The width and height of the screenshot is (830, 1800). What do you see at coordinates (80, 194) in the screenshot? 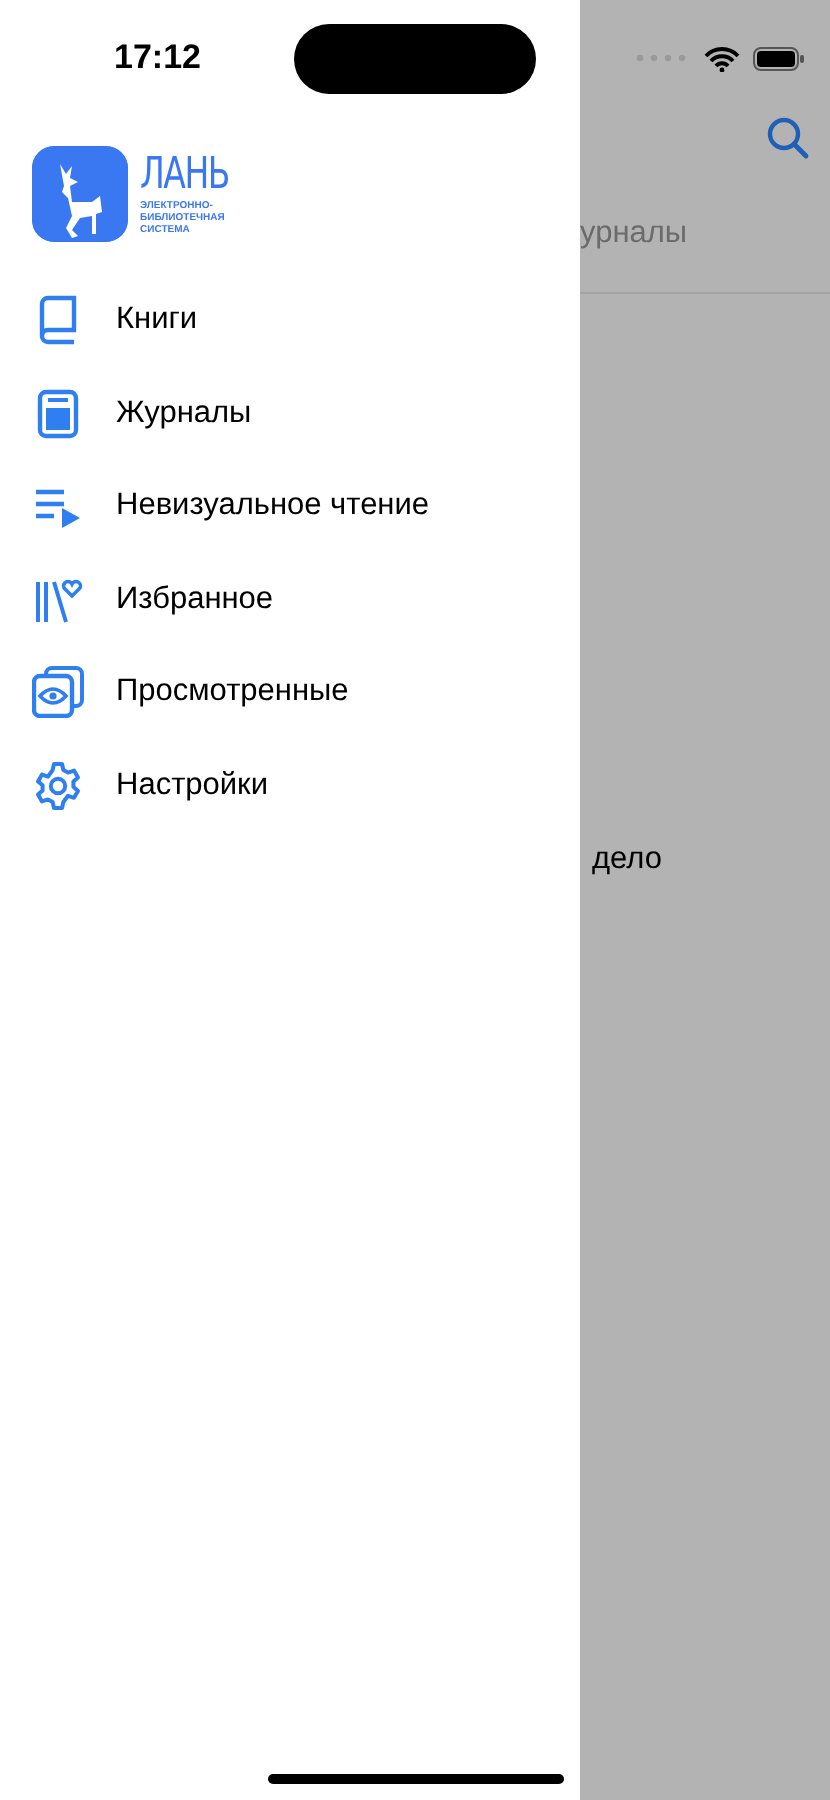
I see `deer-logo-icon` at bounding box center [80, 194].